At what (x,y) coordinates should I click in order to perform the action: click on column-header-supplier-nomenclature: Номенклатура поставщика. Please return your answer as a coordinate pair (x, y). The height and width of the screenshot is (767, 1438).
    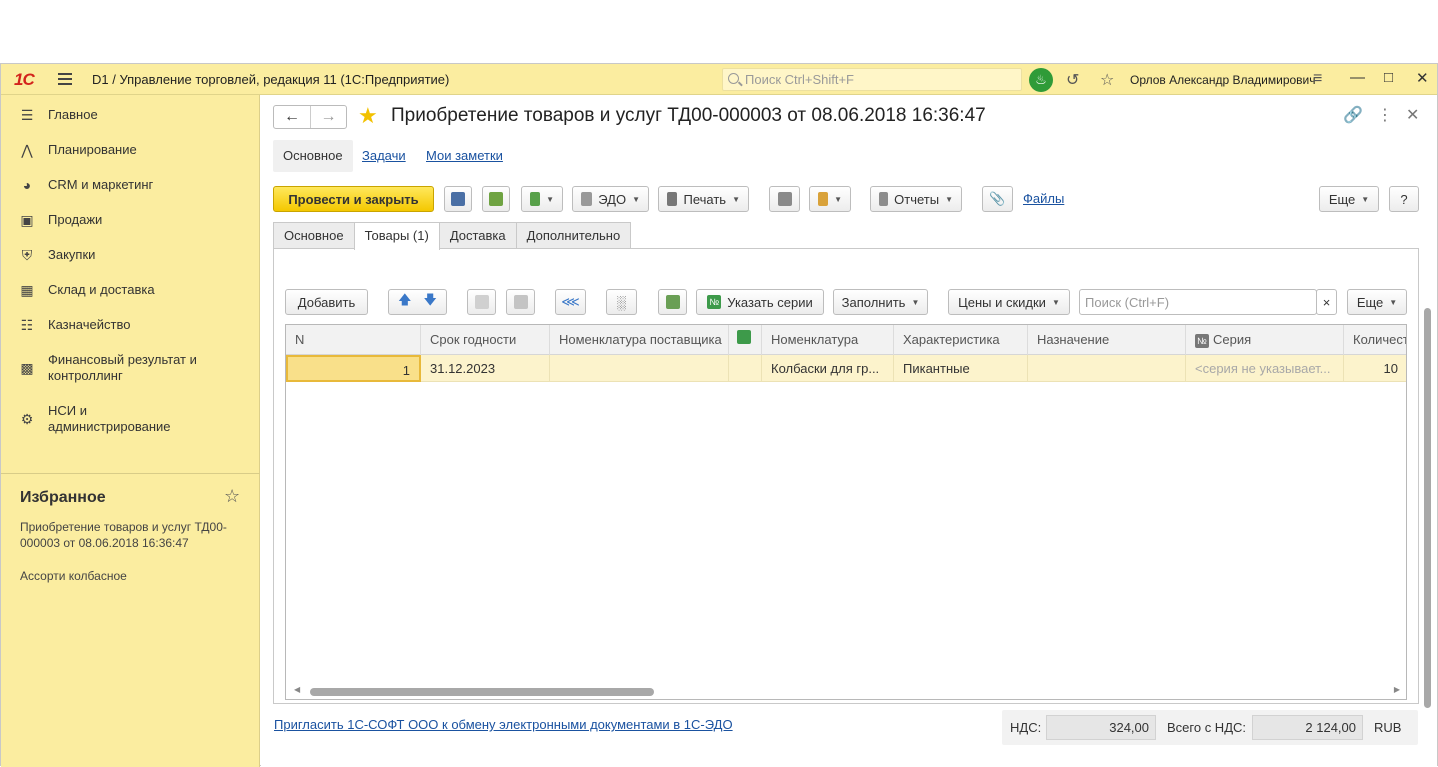
    Looking at the image, I should click on (639, 340).